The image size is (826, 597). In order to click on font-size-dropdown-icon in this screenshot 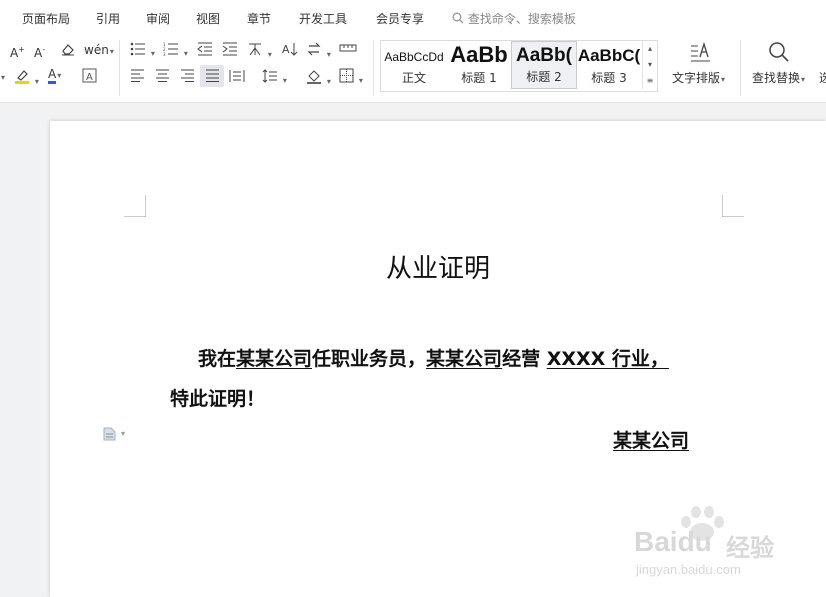, I will do `click(5, 77)`.